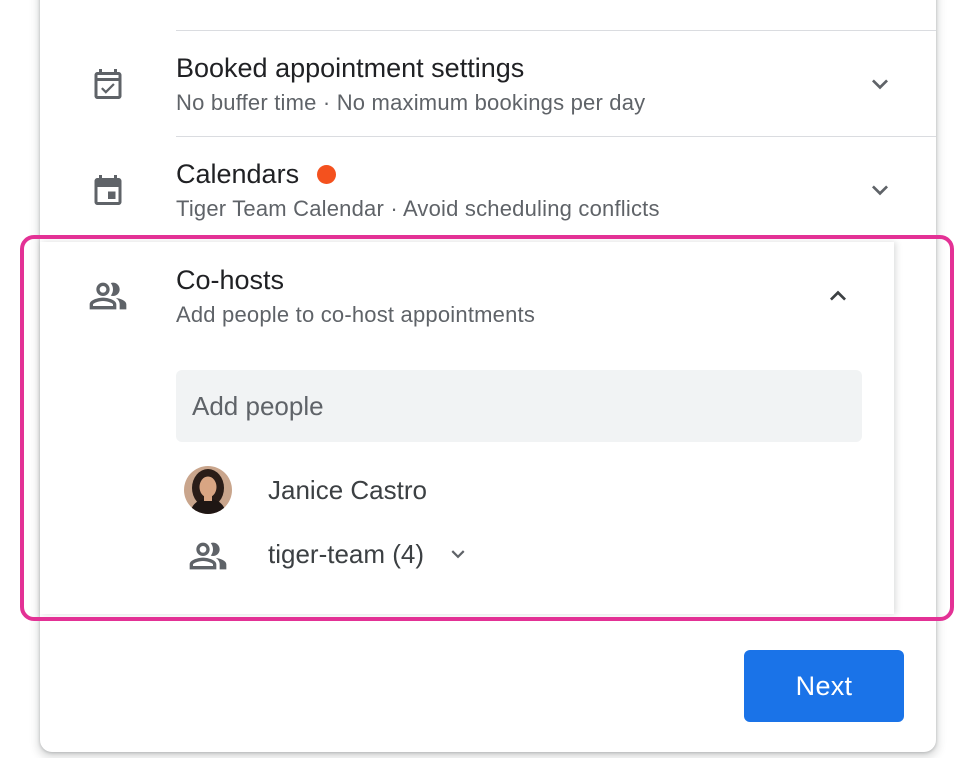 The height and width of the screenshot is (758, 972). I want to click on event-available-icon, so click(108, 84).